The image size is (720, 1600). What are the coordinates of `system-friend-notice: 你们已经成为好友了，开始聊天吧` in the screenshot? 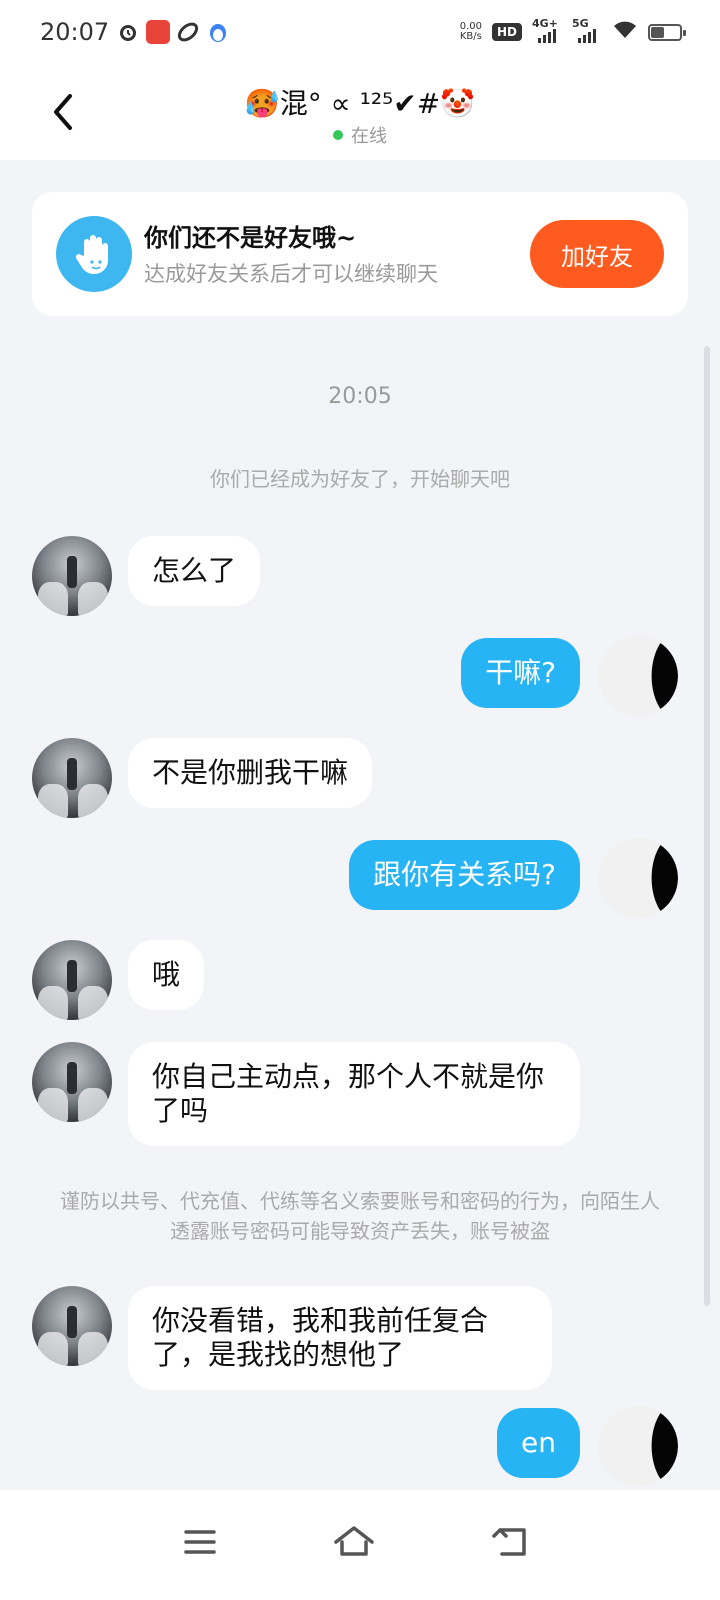 It's located at (360, 479).